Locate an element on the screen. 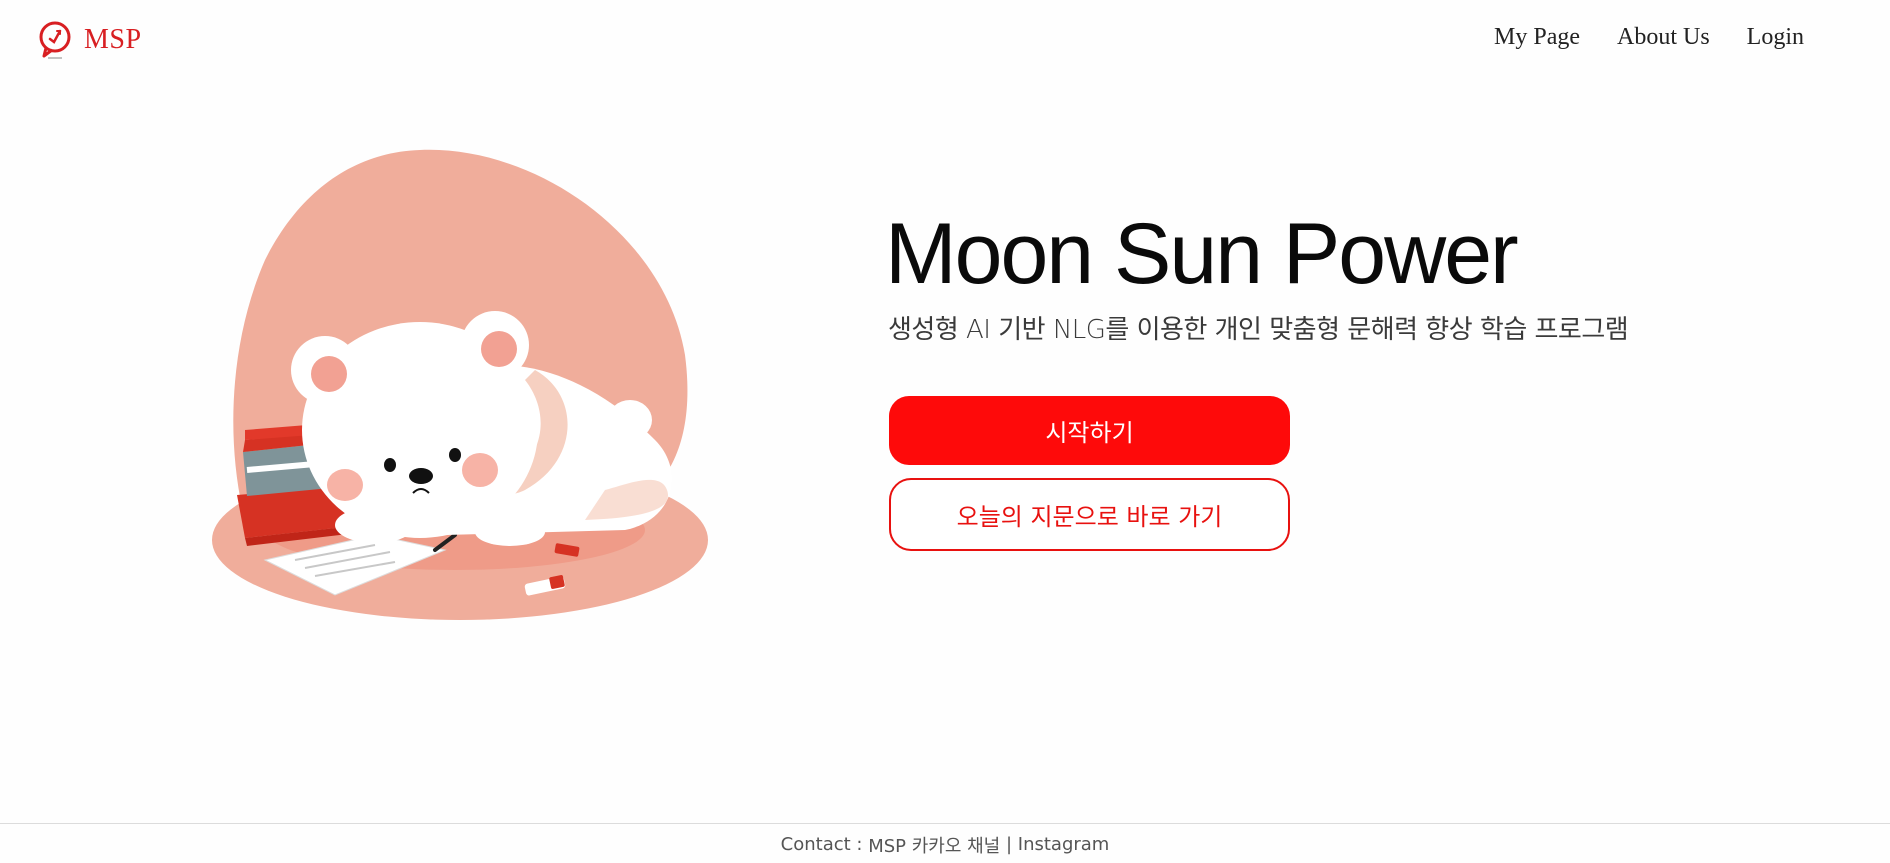 This screenshot has width=1890, height=863. site-header: MSP My Page About Us Login is located at coordinates (945, 38).